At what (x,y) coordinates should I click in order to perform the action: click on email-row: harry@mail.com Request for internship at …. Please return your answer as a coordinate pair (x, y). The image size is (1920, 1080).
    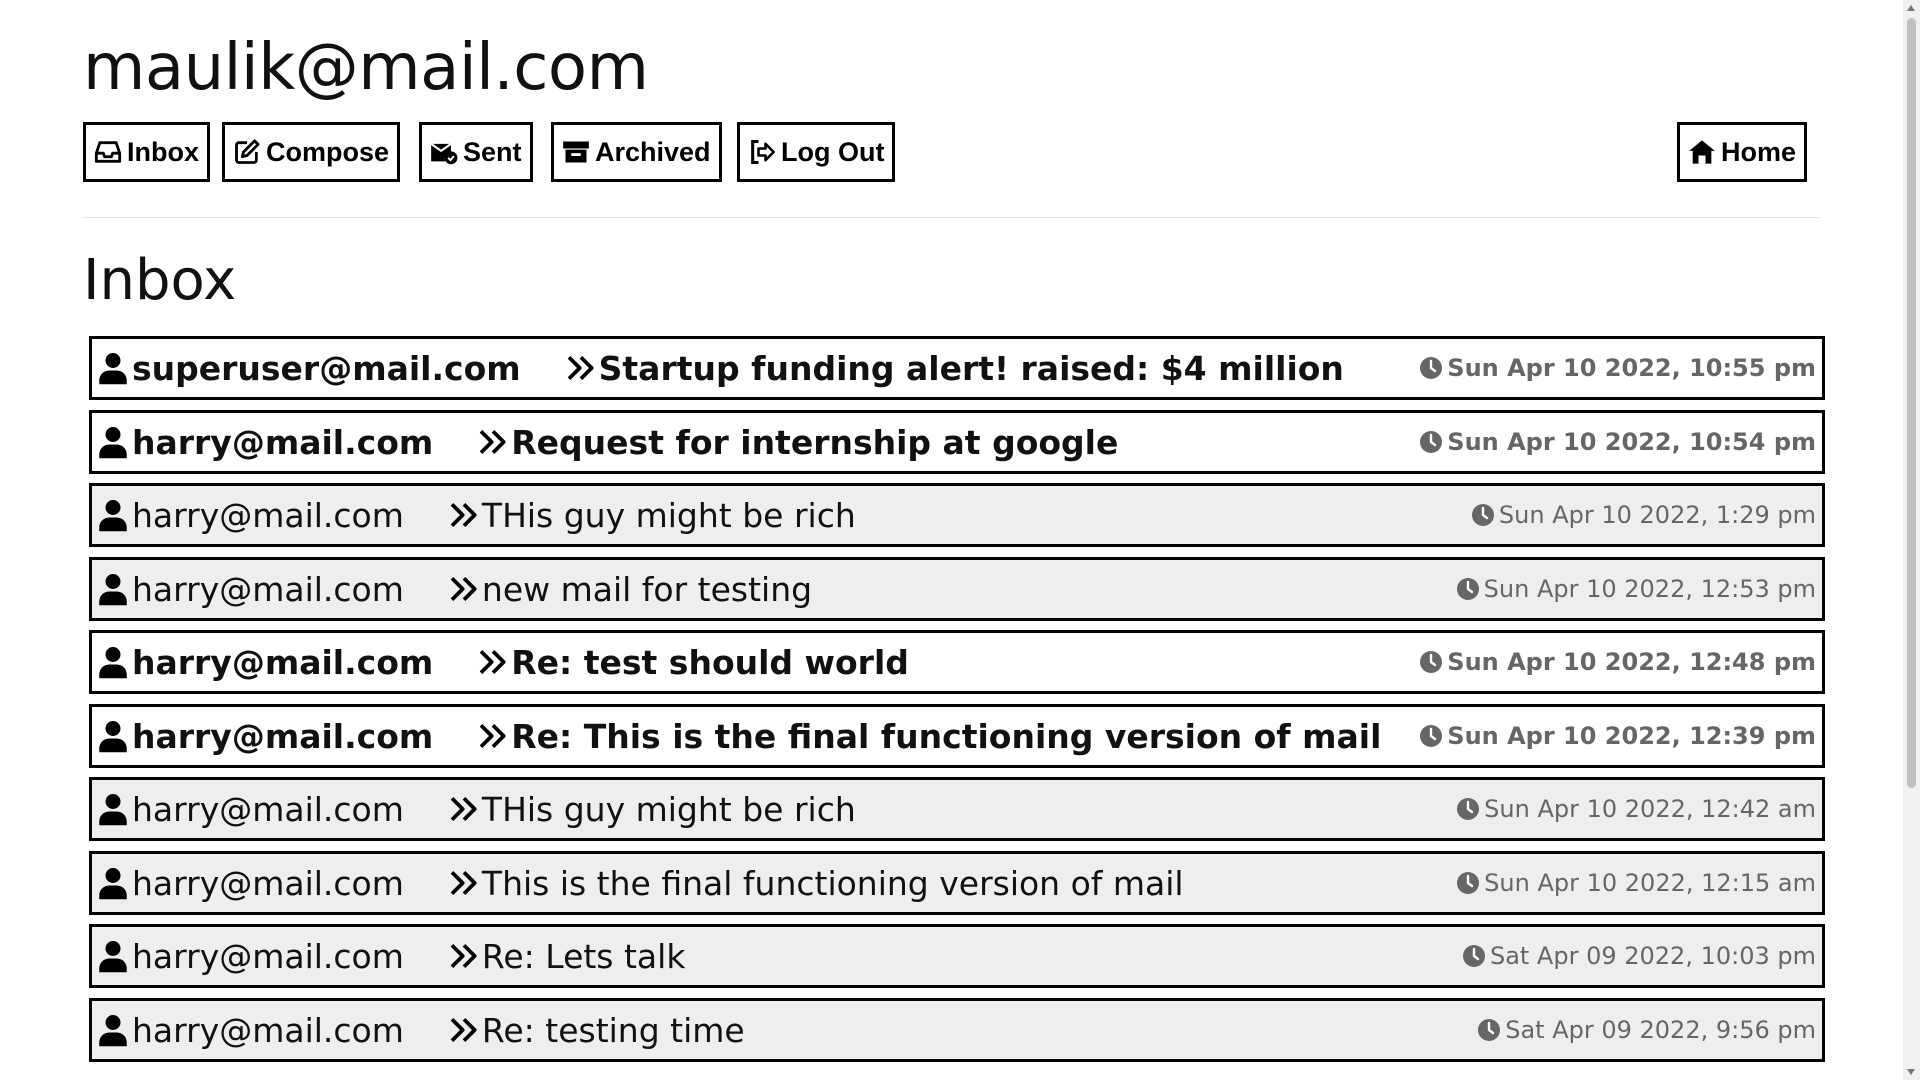
    Looking at the image, I should click on (957, 442).